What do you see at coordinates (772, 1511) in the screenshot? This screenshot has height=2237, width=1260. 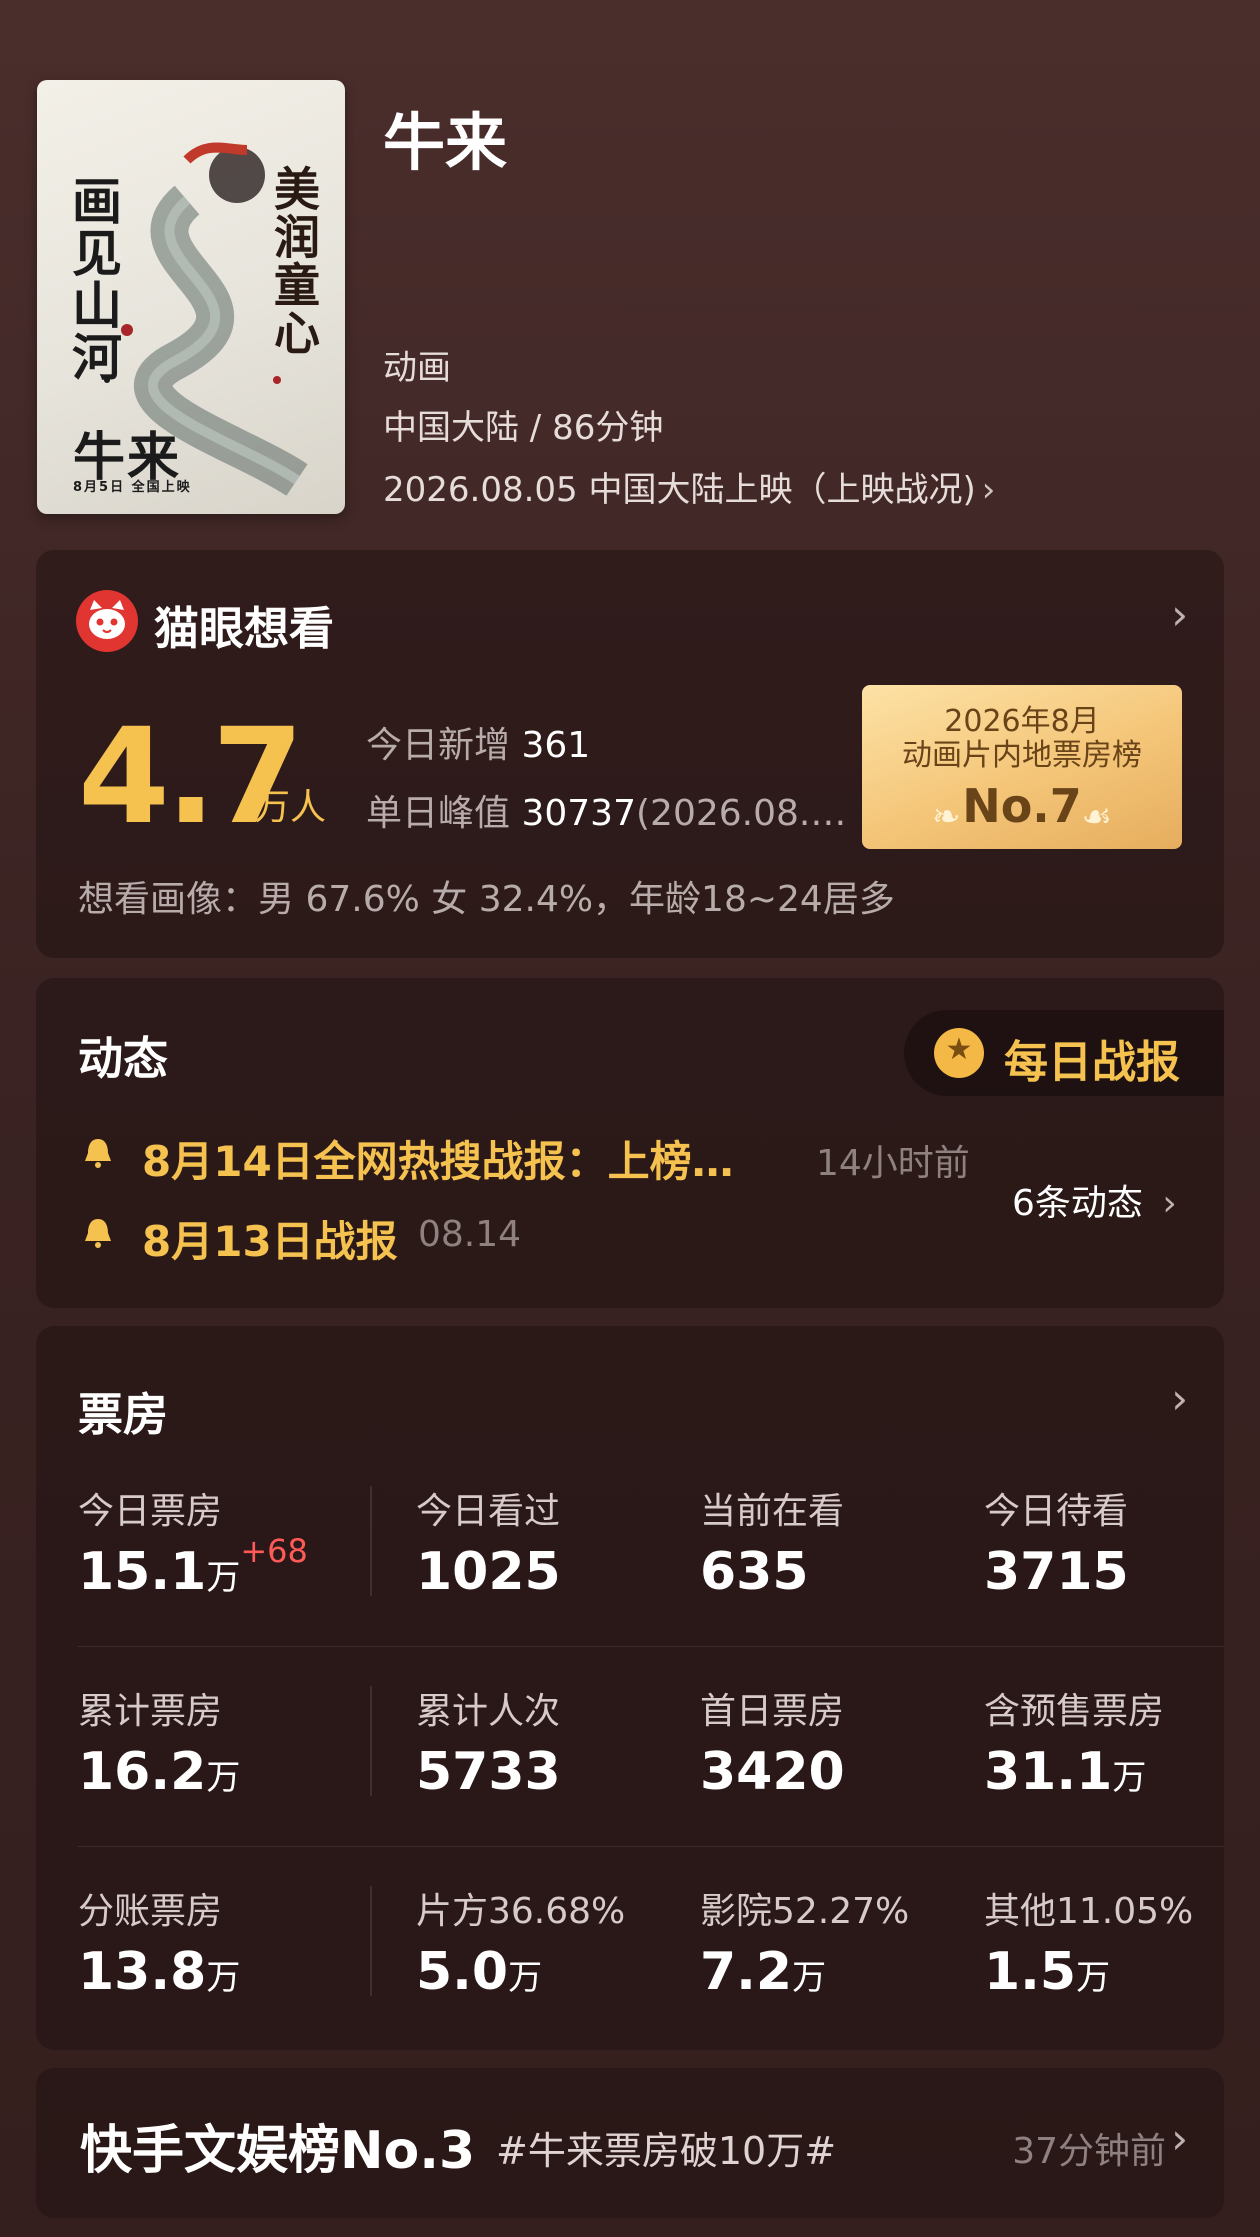 I see `bo-watching-label: 当前在看` at bounding box center [772, 1511].